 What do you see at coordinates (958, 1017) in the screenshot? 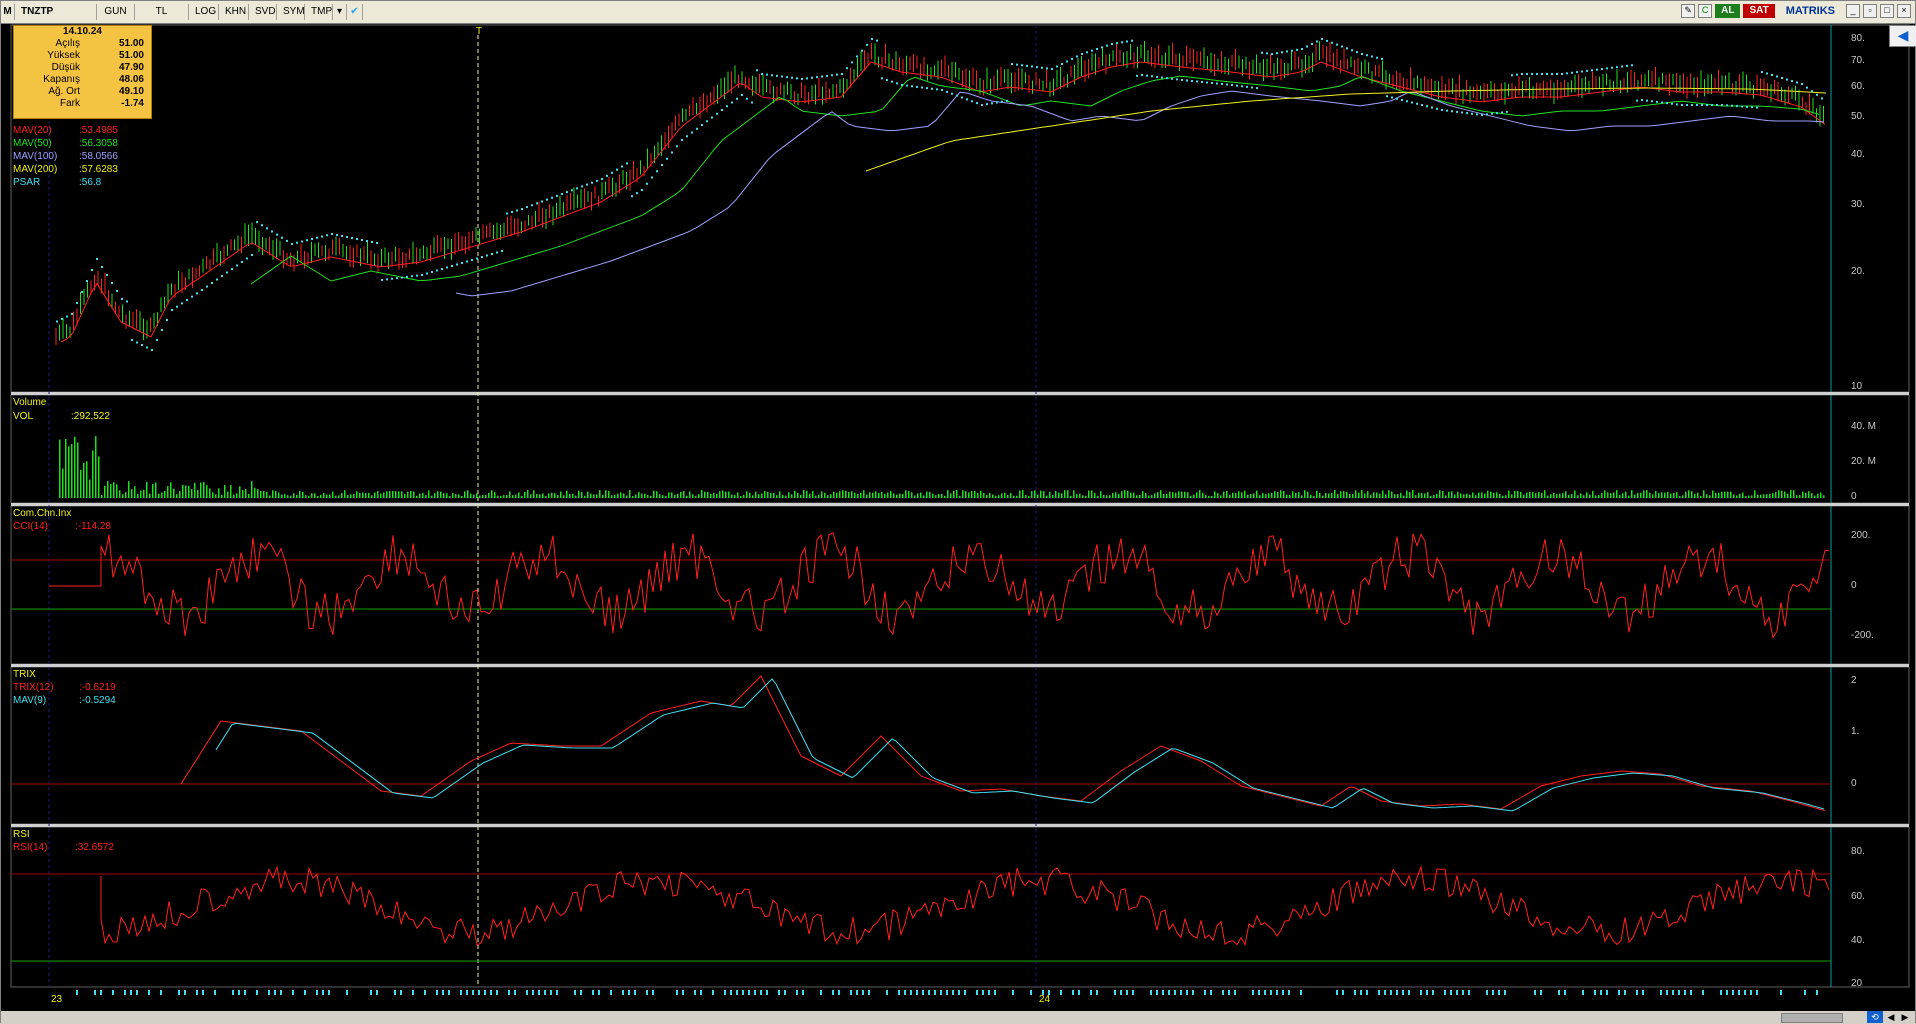
I see `horizontal-scrollbar: ⟲ ◀ ▶` at bounding box center [958, 1017].